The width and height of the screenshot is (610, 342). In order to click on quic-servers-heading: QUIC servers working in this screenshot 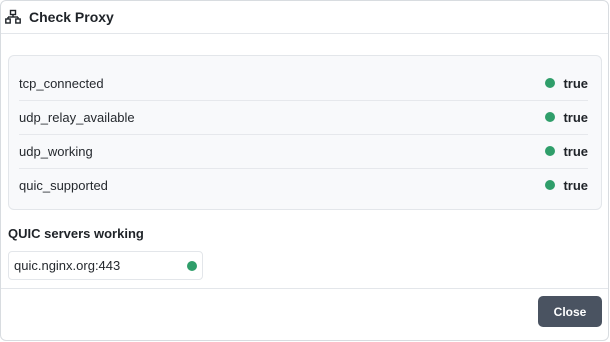, I will do `click(76, 233)`.